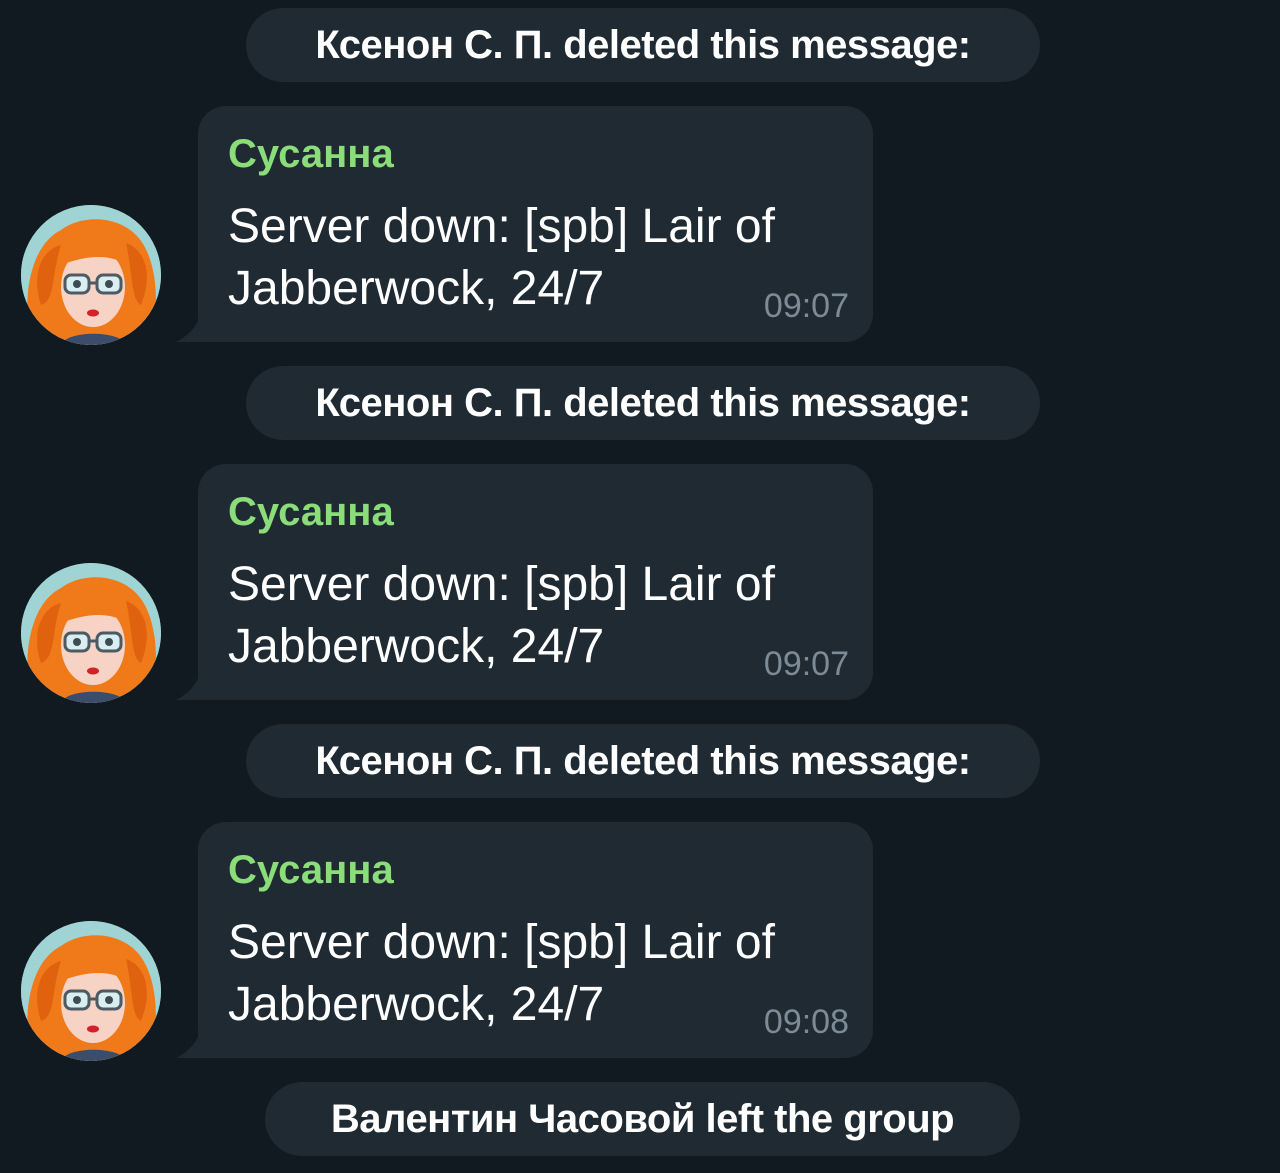 The width and height of the screenshot is (1280, 1173). What do you see at coordinates (642, 1119) in the screenshot?
I see `service-message-left-group: Валентин Часовой left the group` at bounding box center [642, 1119].